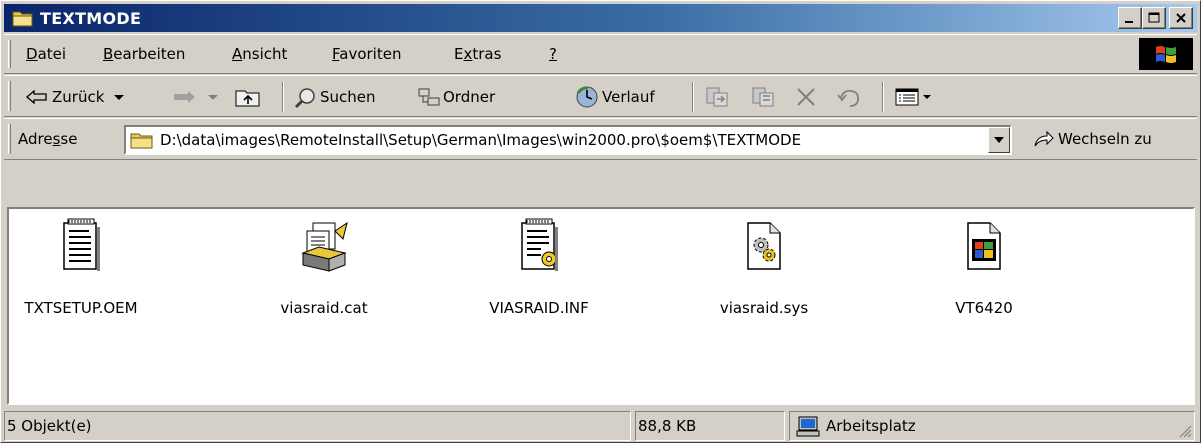 This screenshot has height=443, width=1201. I want to click on windows-file-icon, so click(984, 246).